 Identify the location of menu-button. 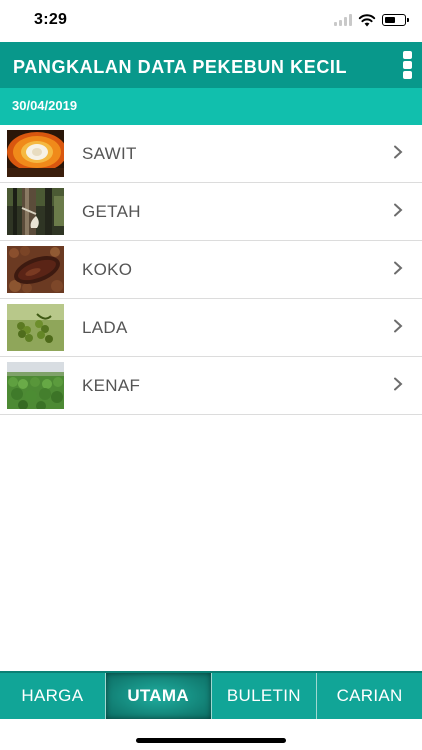
(407, 65).